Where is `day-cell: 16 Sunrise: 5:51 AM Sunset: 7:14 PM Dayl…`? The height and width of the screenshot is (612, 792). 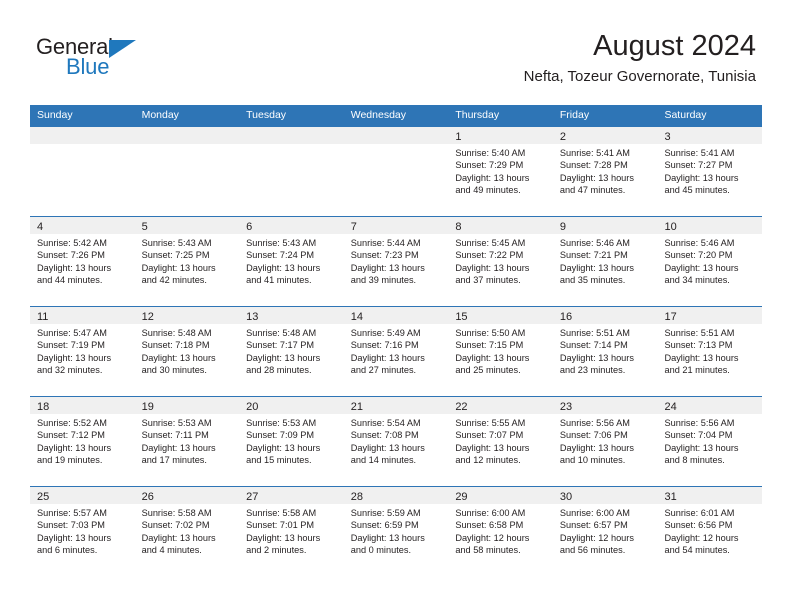 day-cell: 16 Sunrise: 5:51 AM Sunset: 7:14 PM Dayl… is located at coordinates (605, 351).